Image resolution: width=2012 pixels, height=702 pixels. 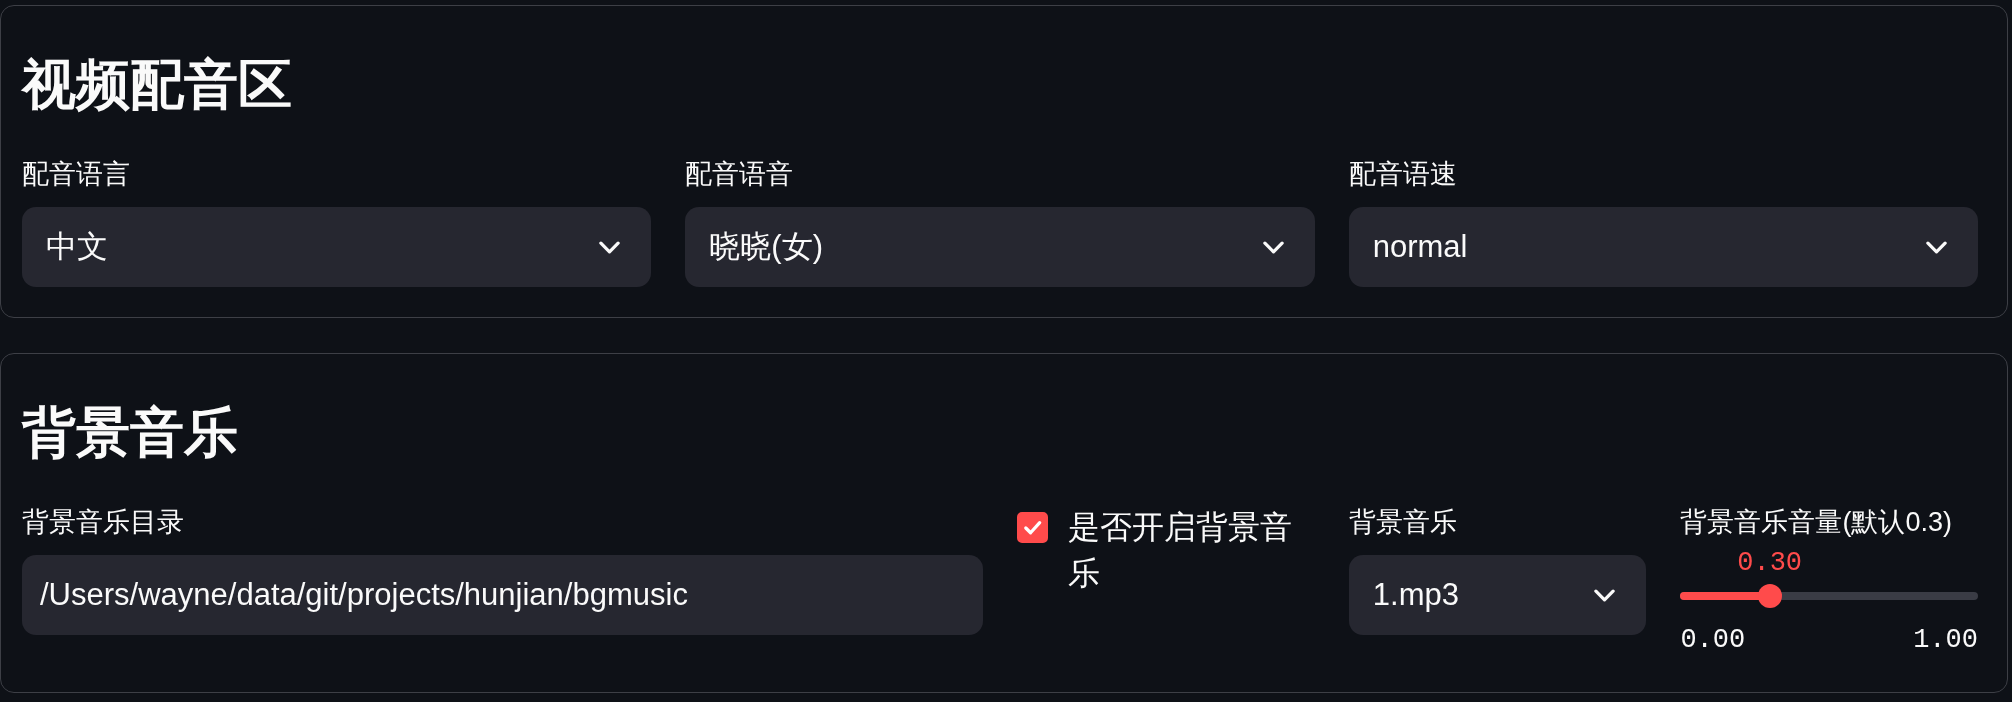 I want to click on dropdown: normal, so click(x=1663, y=247).